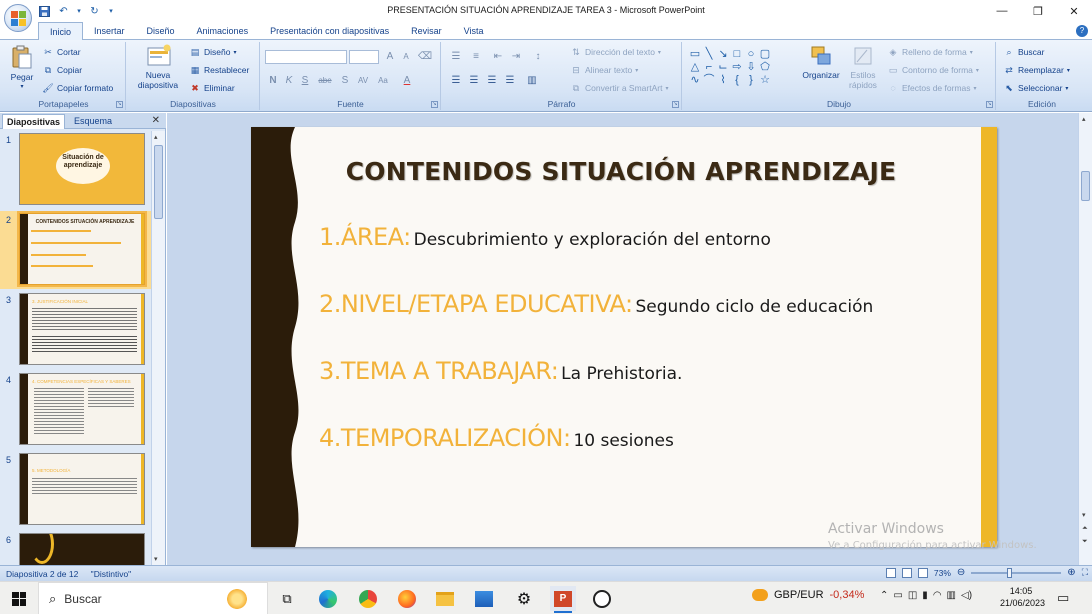 Image resolution: width=1092 pixels, height=614 pixels. What do you see at coordinates (425, 57) in the screenshot?
I see `clear-format-icon: ⌫` at bounding box center [425, 57].